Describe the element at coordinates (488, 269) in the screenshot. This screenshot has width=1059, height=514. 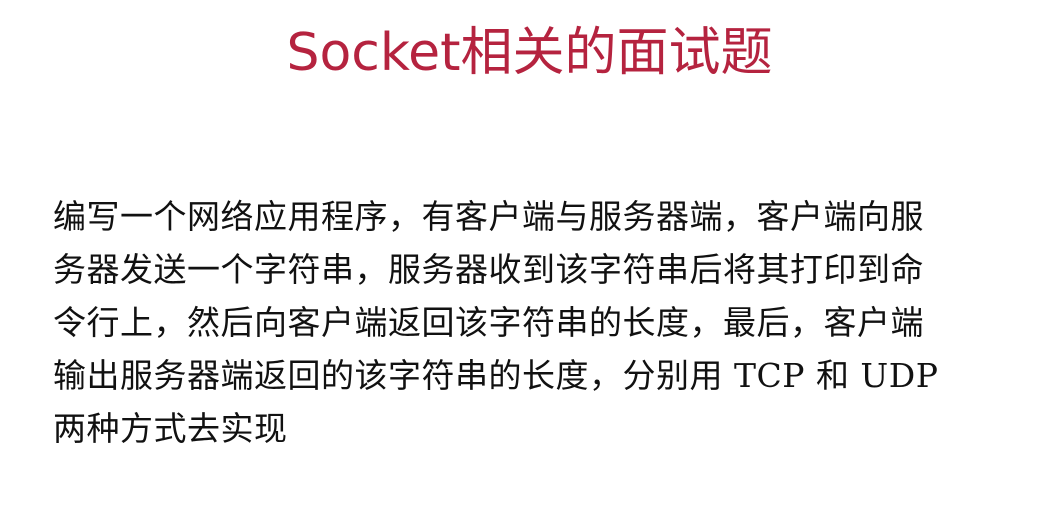
I see `question-line-2: 务器发送一个字符串，服务器收到该字符串后将其打印到命` at that location.